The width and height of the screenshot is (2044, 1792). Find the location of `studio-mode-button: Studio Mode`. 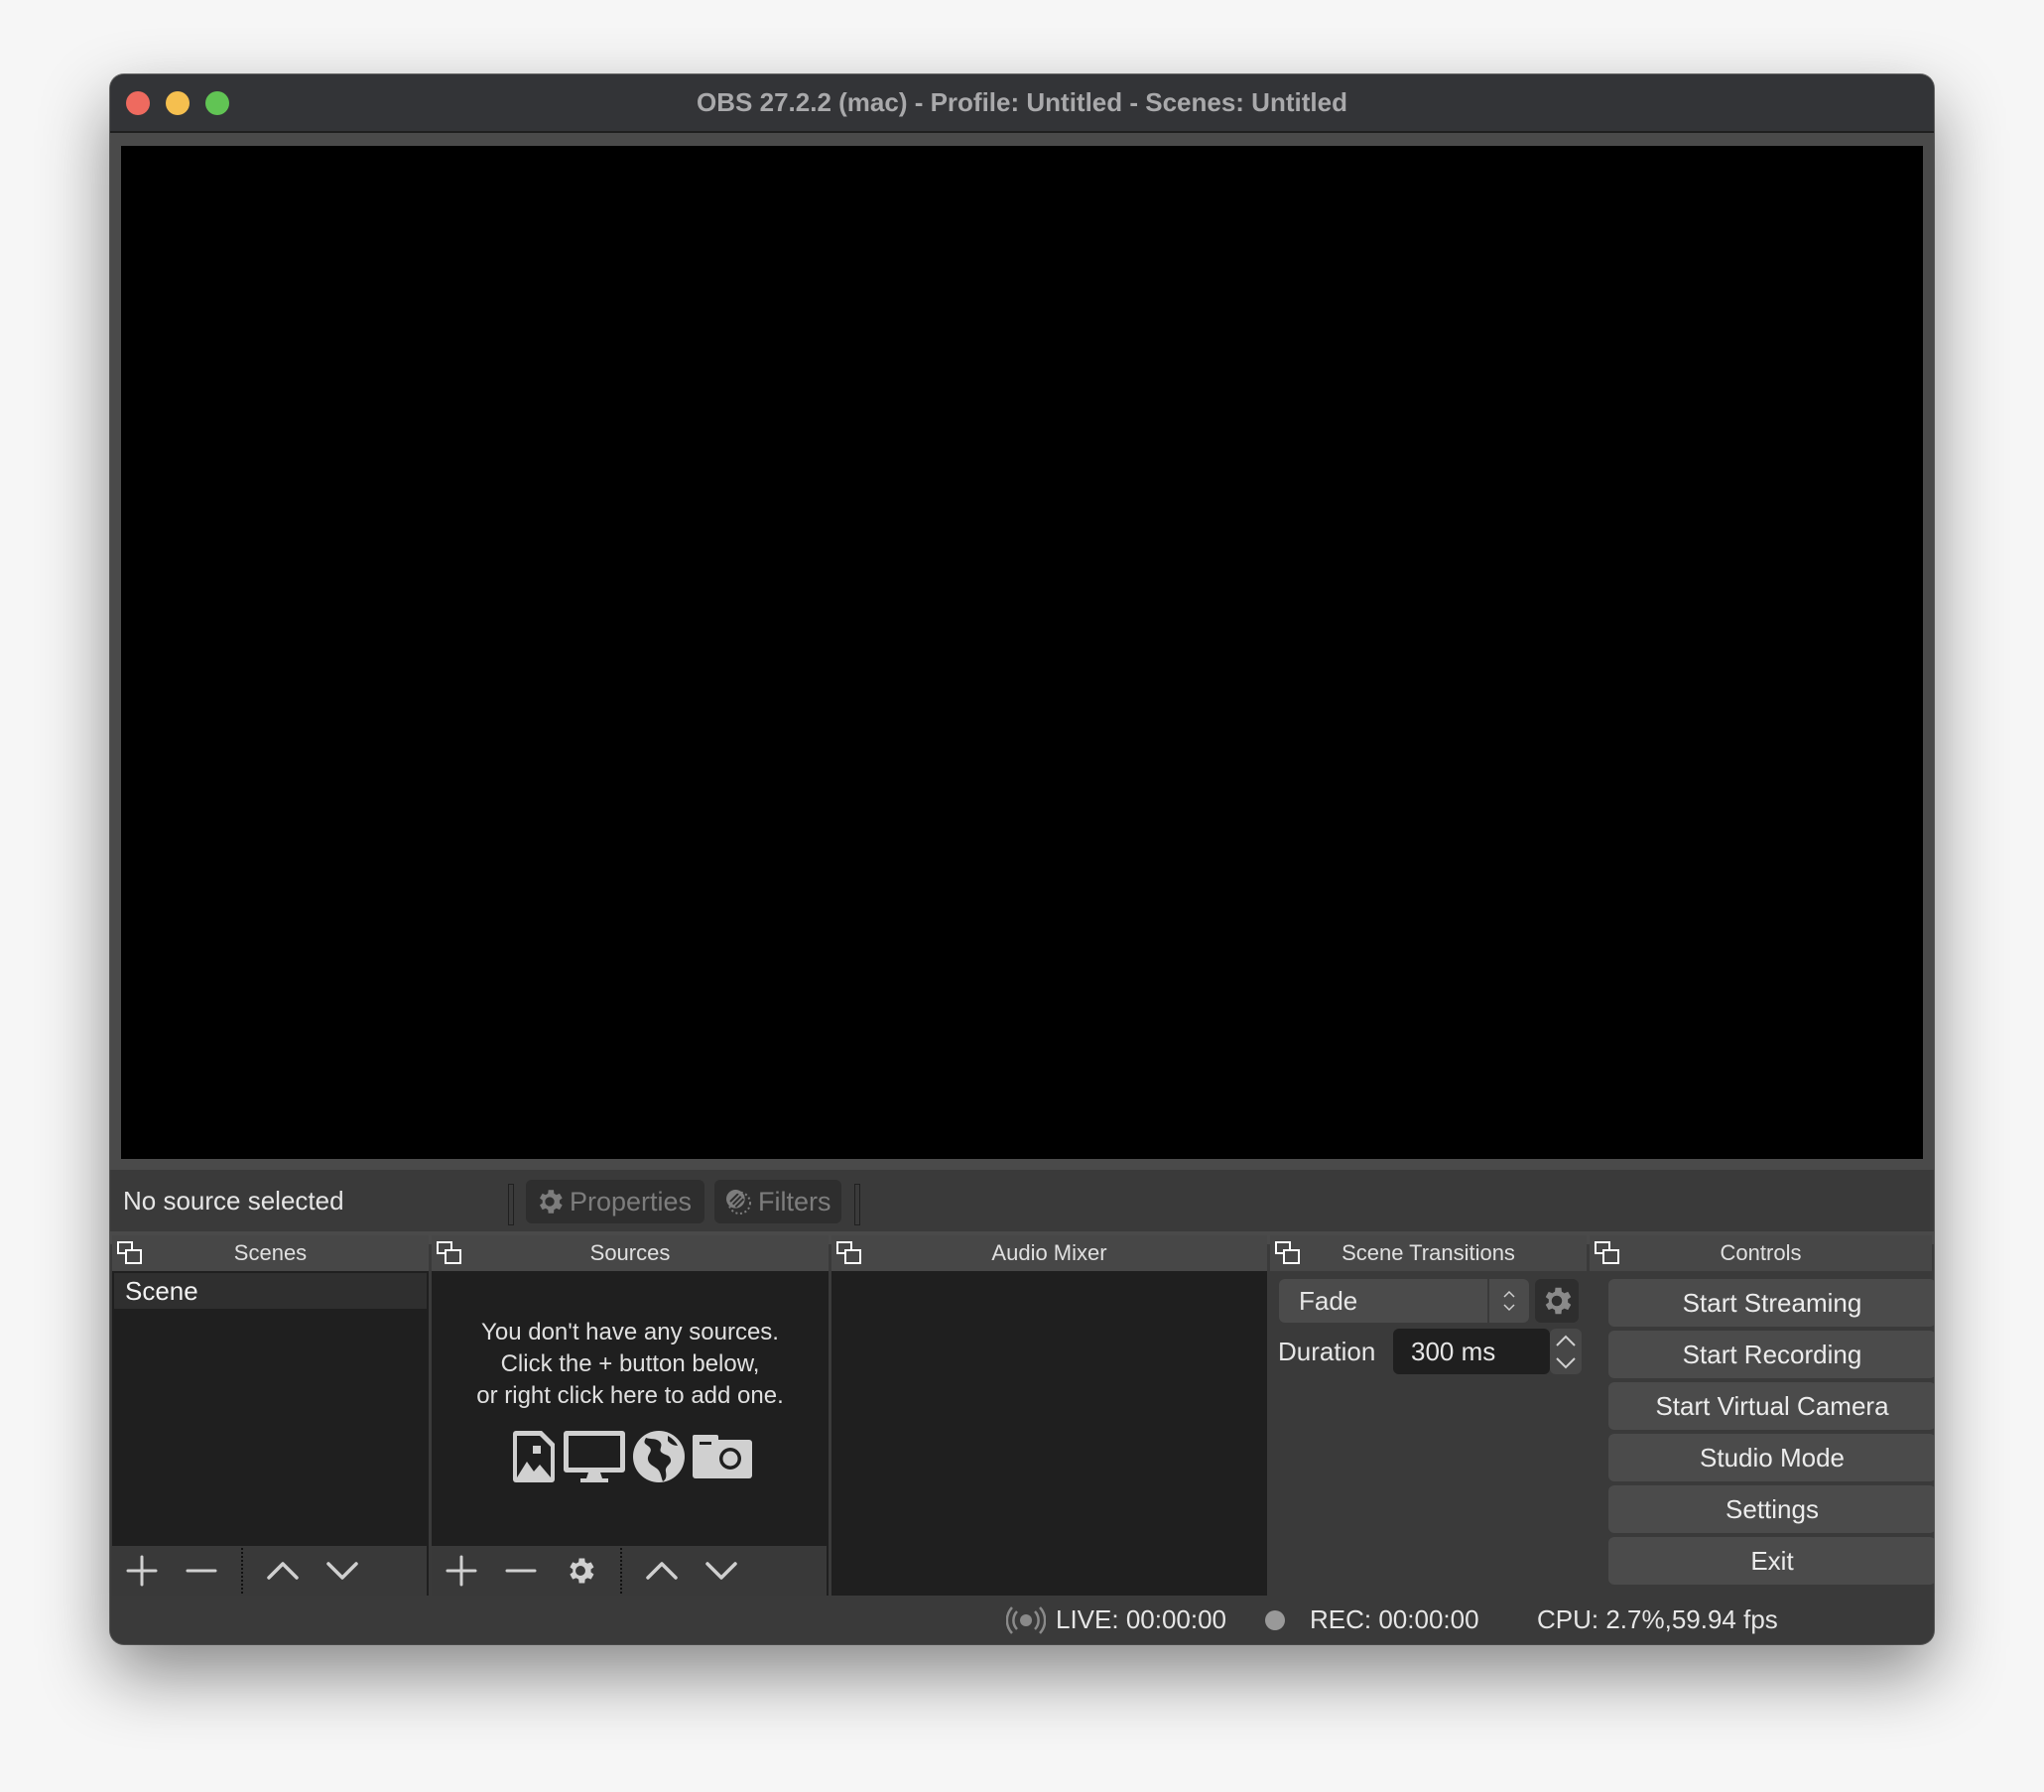

studio-mode-button: Studio Mode is located at coordinates (1771, 1457).